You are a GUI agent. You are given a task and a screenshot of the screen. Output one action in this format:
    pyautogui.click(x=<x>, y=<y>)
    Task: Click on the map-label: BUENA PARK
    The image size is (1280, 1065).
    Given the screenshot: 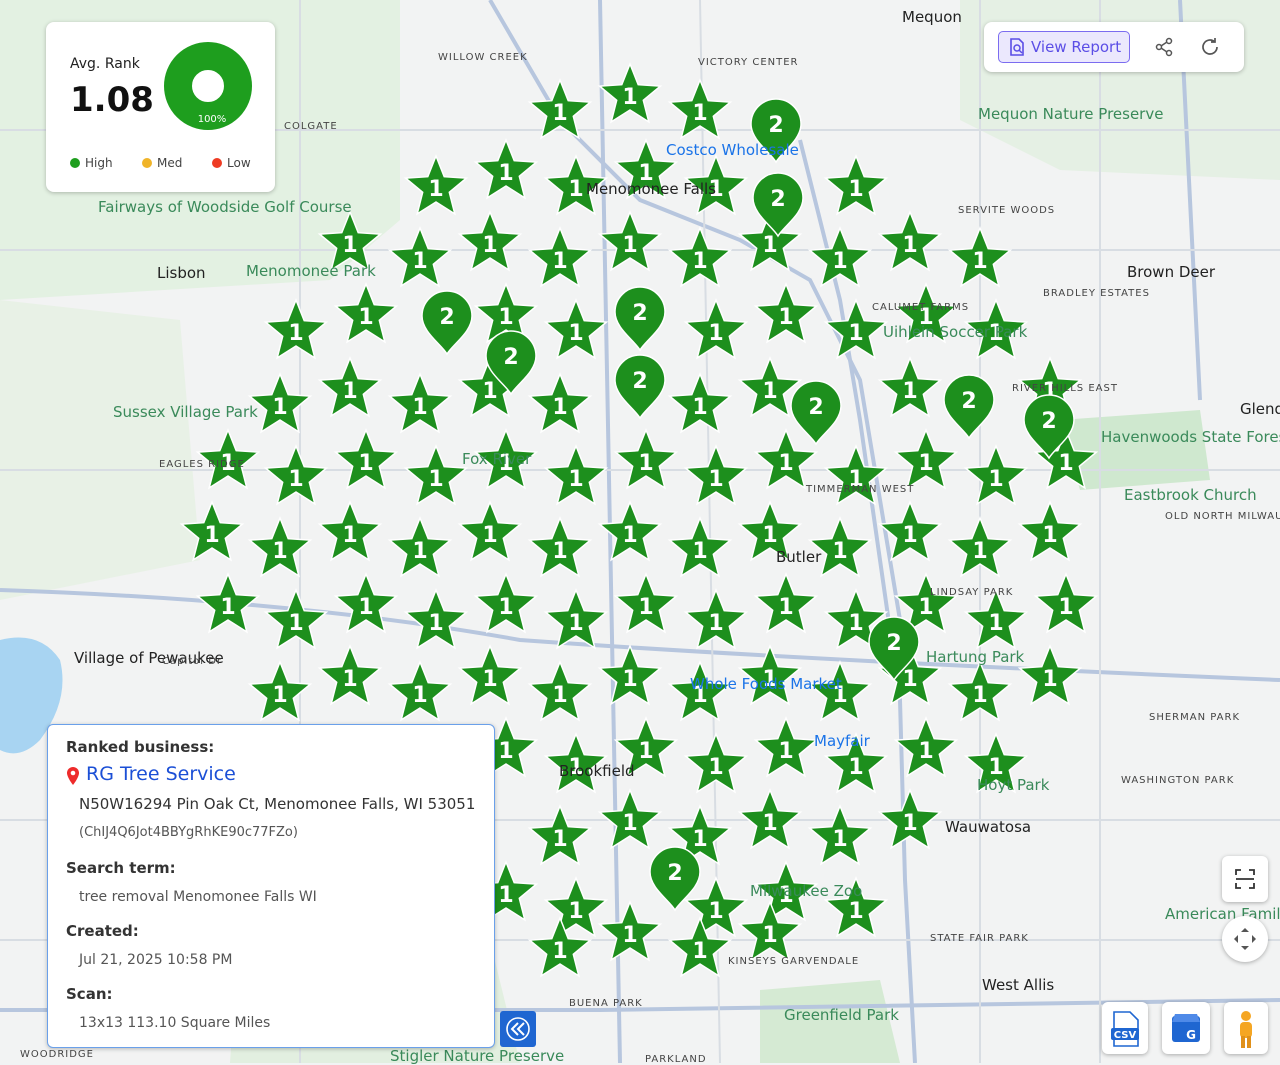 What is the action you would take?
    pyautogui.click(x=606, y=1003)
    